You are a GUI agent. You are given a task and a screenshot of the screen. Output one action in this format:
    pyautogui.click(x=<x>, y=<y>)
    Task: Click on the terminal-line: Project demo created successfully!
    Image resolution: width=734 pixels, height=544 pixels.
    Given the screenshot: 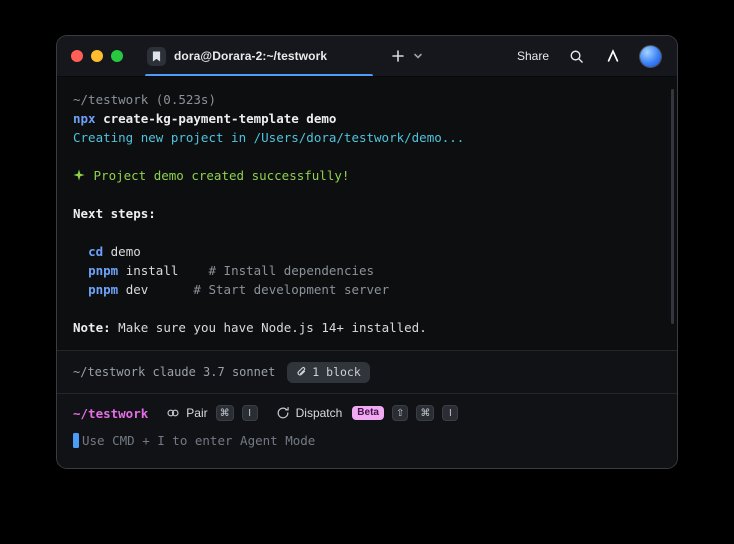 What is the action you would take?
    pyautogui.click(x=367, y=175)
    